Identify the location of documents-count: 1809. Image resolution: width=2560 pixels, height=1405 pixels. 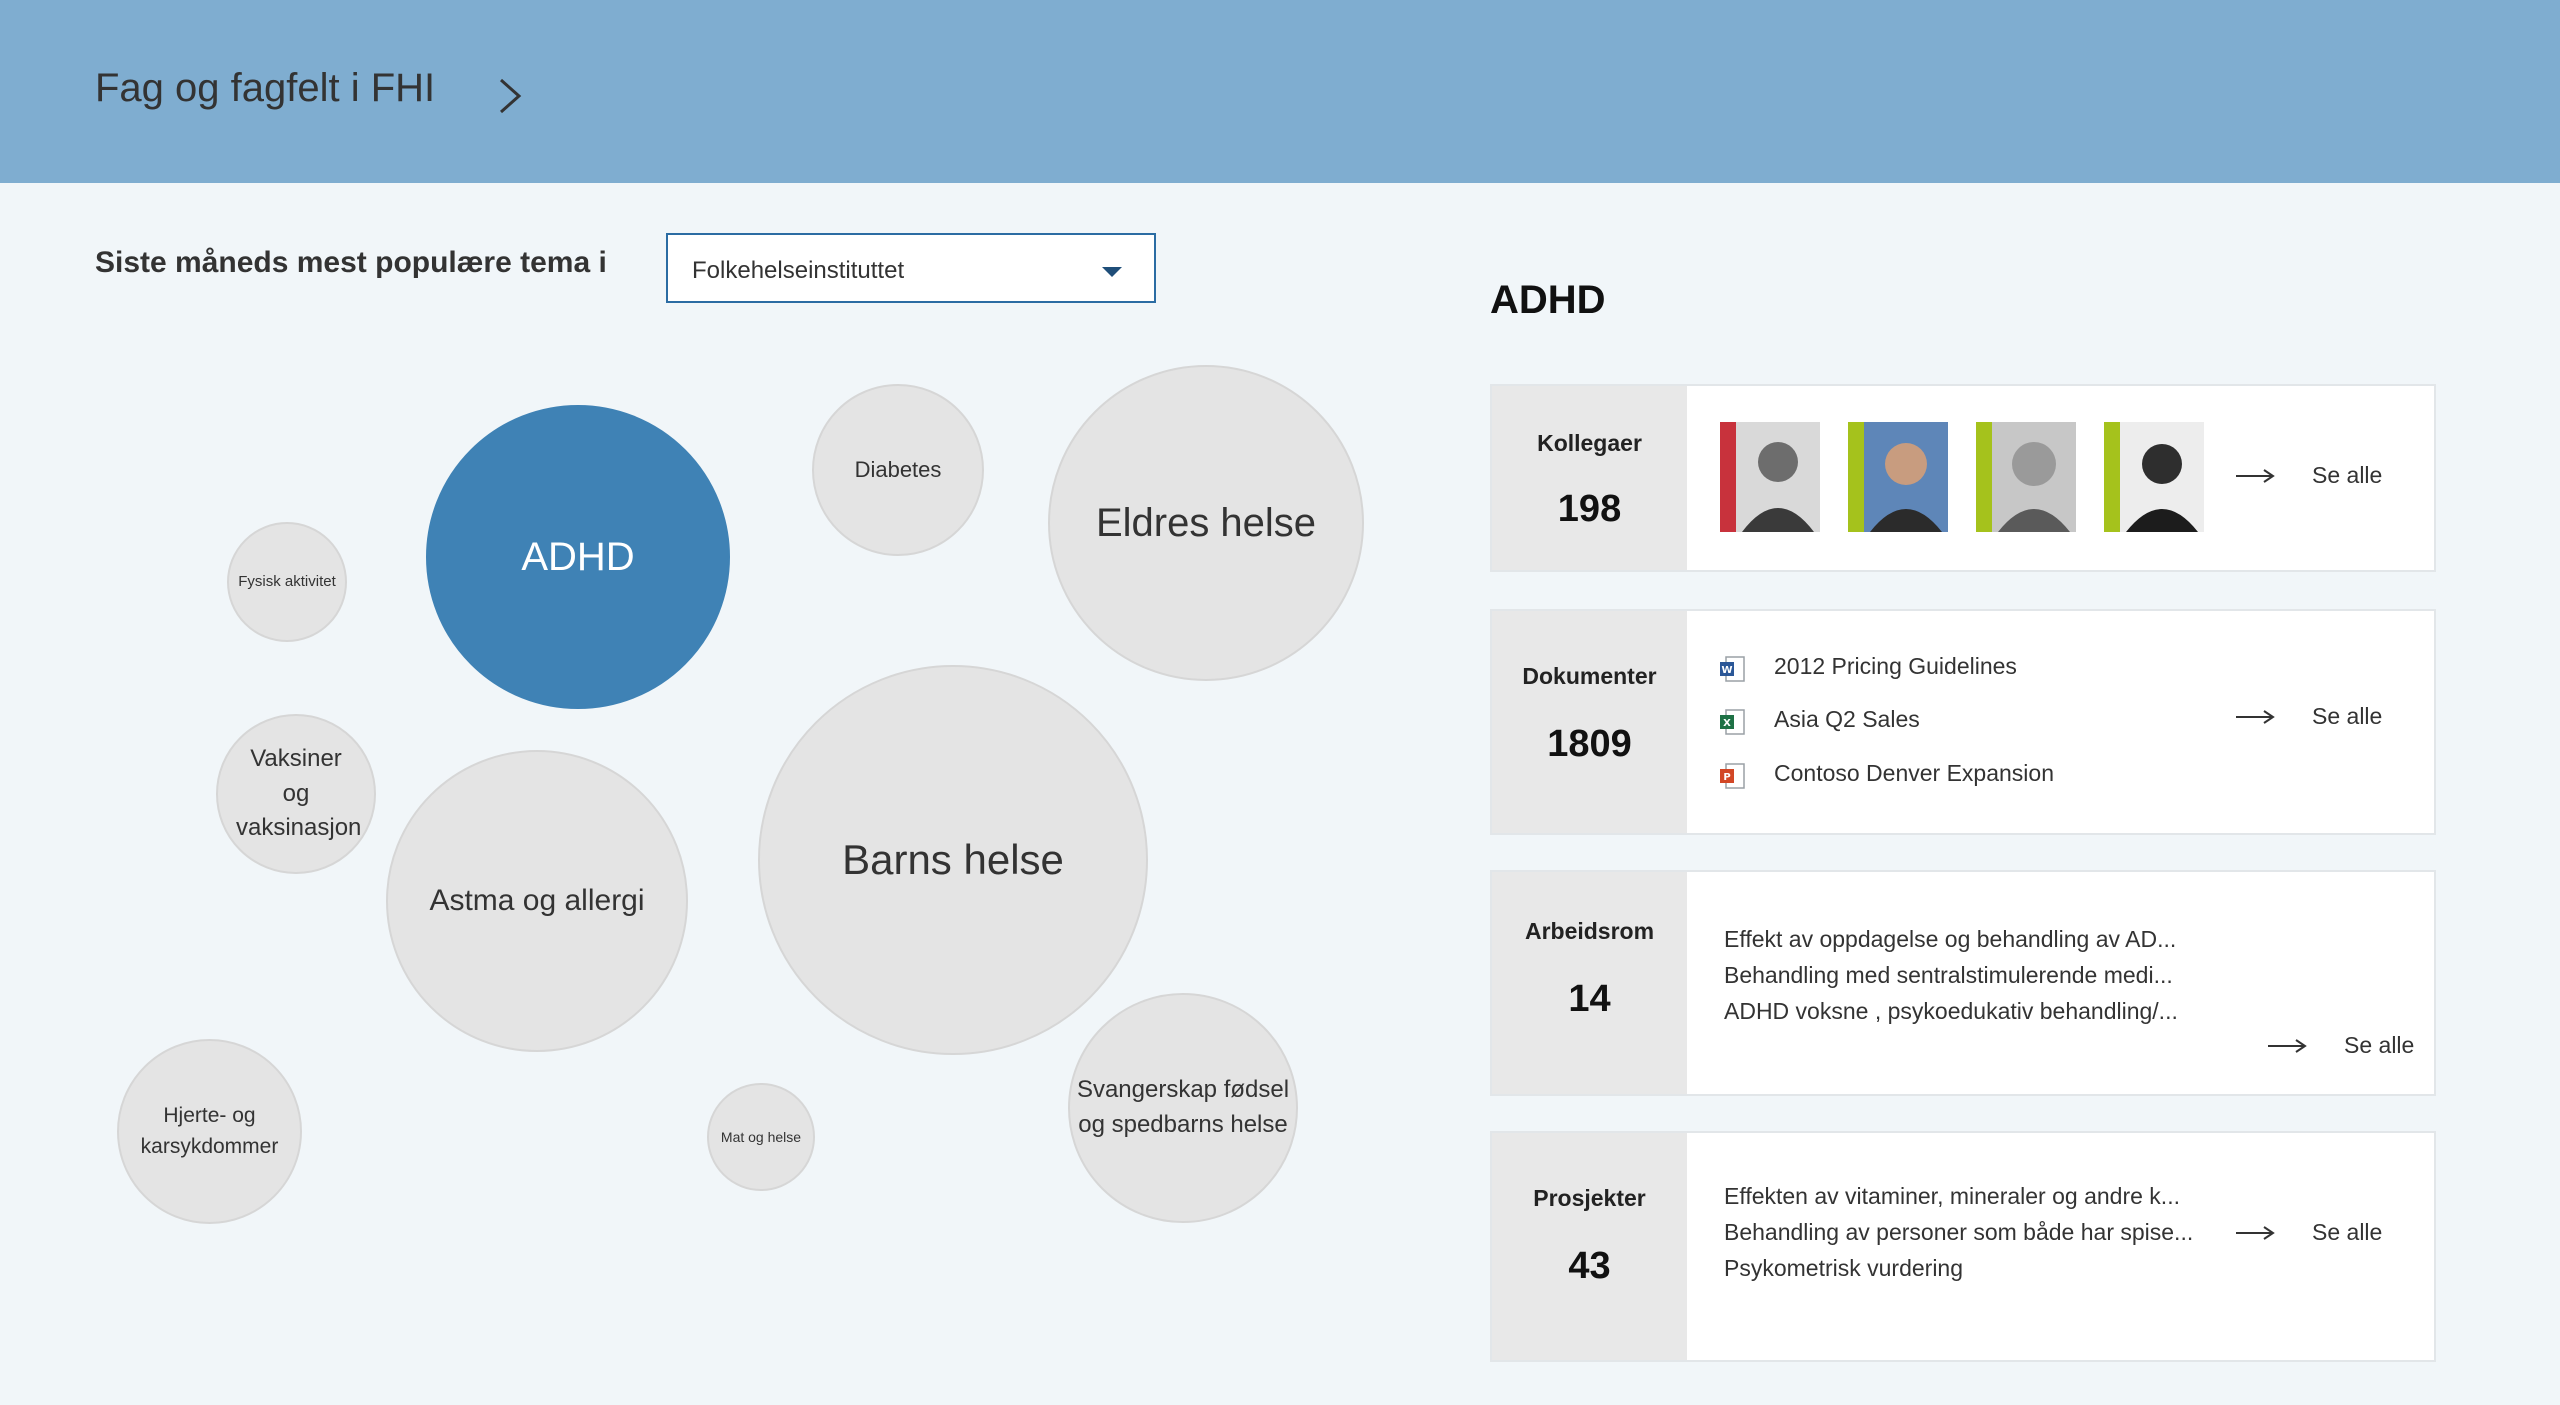
(1589, 744).